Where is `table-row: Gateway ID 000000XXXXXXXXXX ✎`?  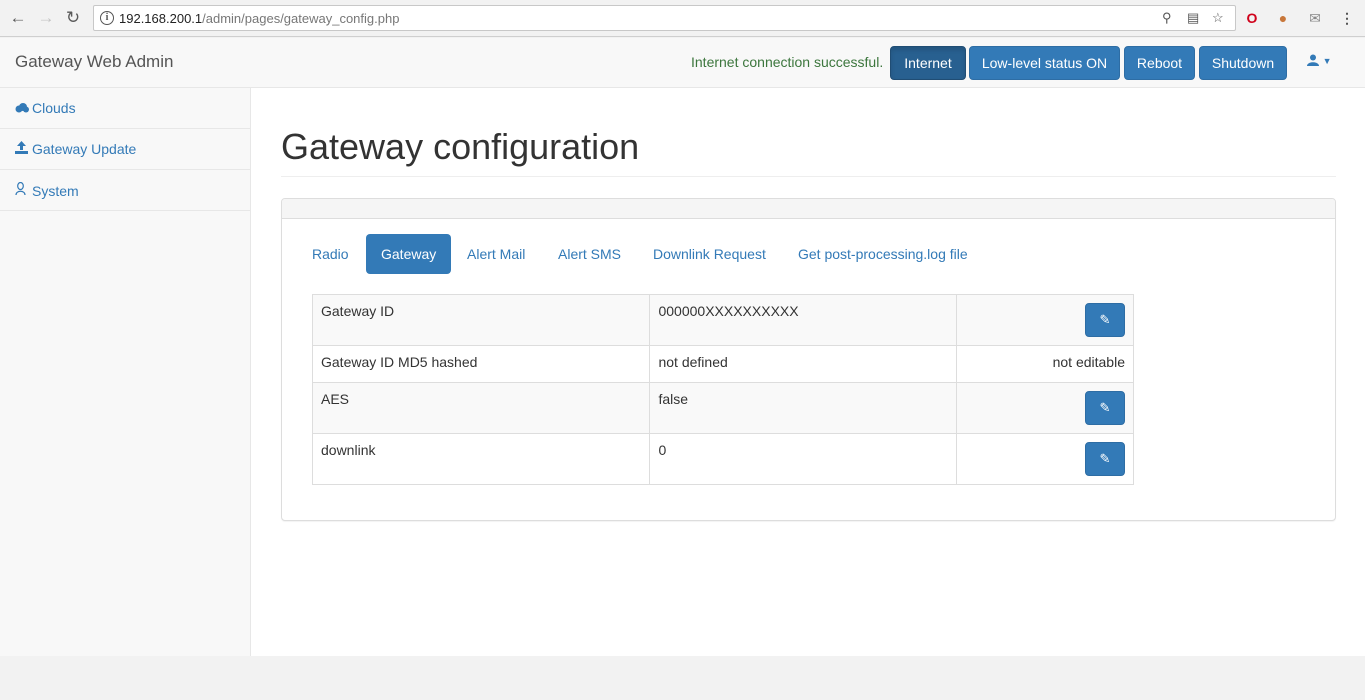
table-row: Gateway ID 000000XXXXXXXXXX ✎ is located at coordinates (722, 320).